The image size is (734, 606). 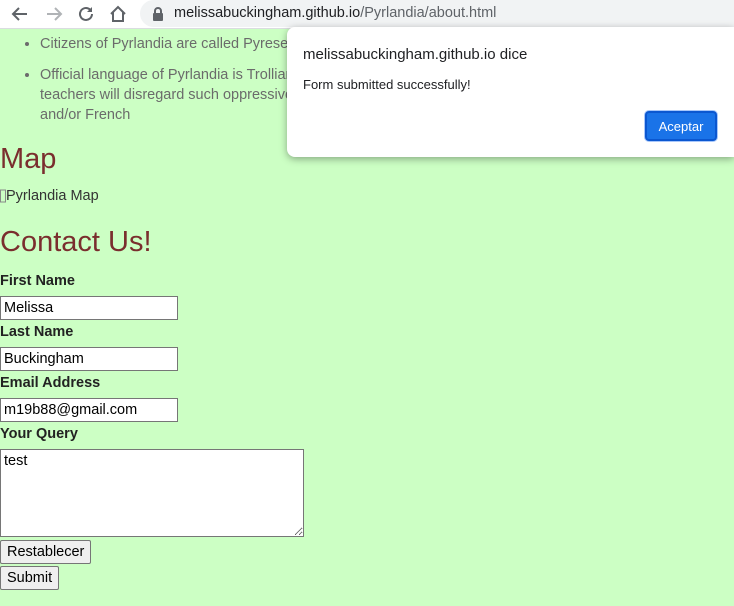 What do you see at coordinates (28, 159) in the screenshot?
I see `map-heading: Map` at bounding box center [28, 159].